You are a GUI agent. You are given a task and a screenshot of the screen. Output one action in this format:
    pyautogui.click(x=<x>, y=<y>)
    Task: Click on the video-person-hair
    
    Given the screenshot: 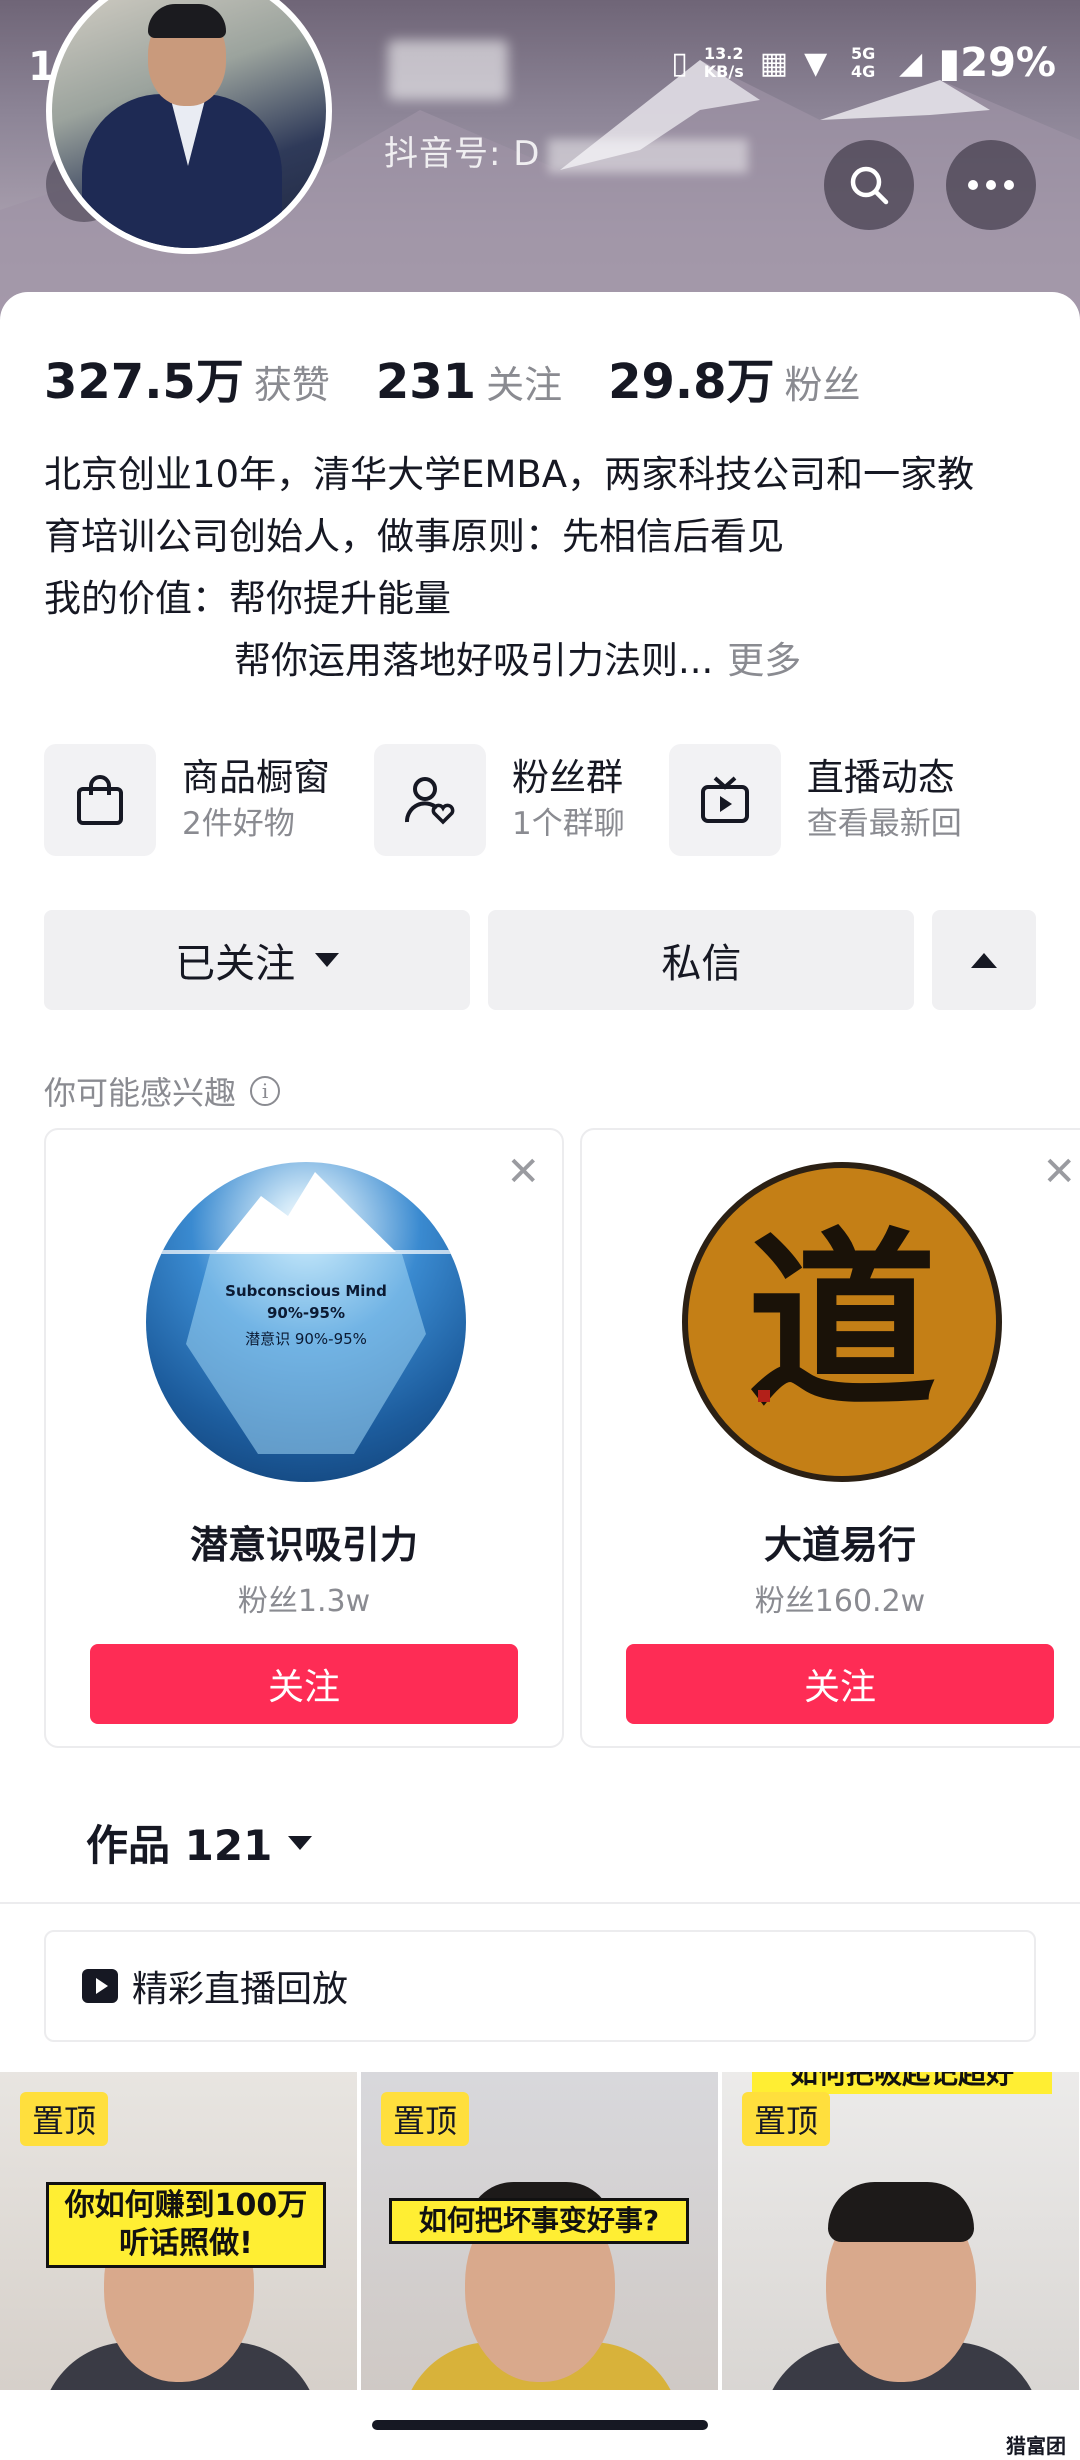 What is the action you would take?
    pyautogui.click(x=901, y=2212)
    